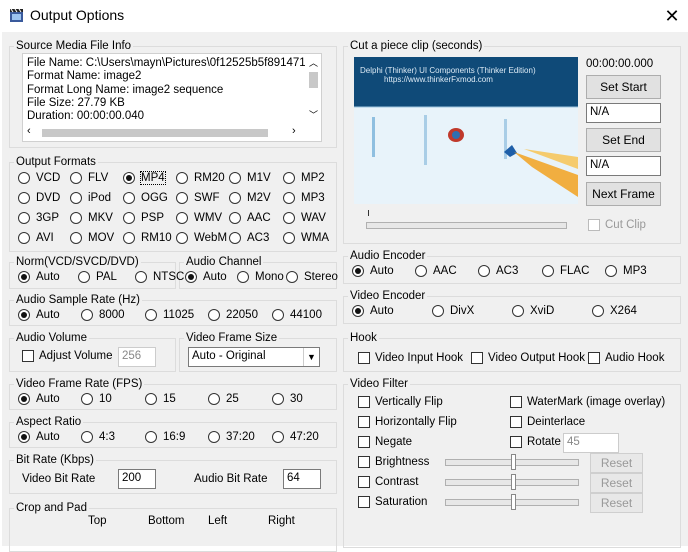 This screenshot has height=552, width=688. Describe the element at coordinates (528, 358) in the screenshot. I see `hook-checkbox-video-output-hook: Video Output Hook` at that location.